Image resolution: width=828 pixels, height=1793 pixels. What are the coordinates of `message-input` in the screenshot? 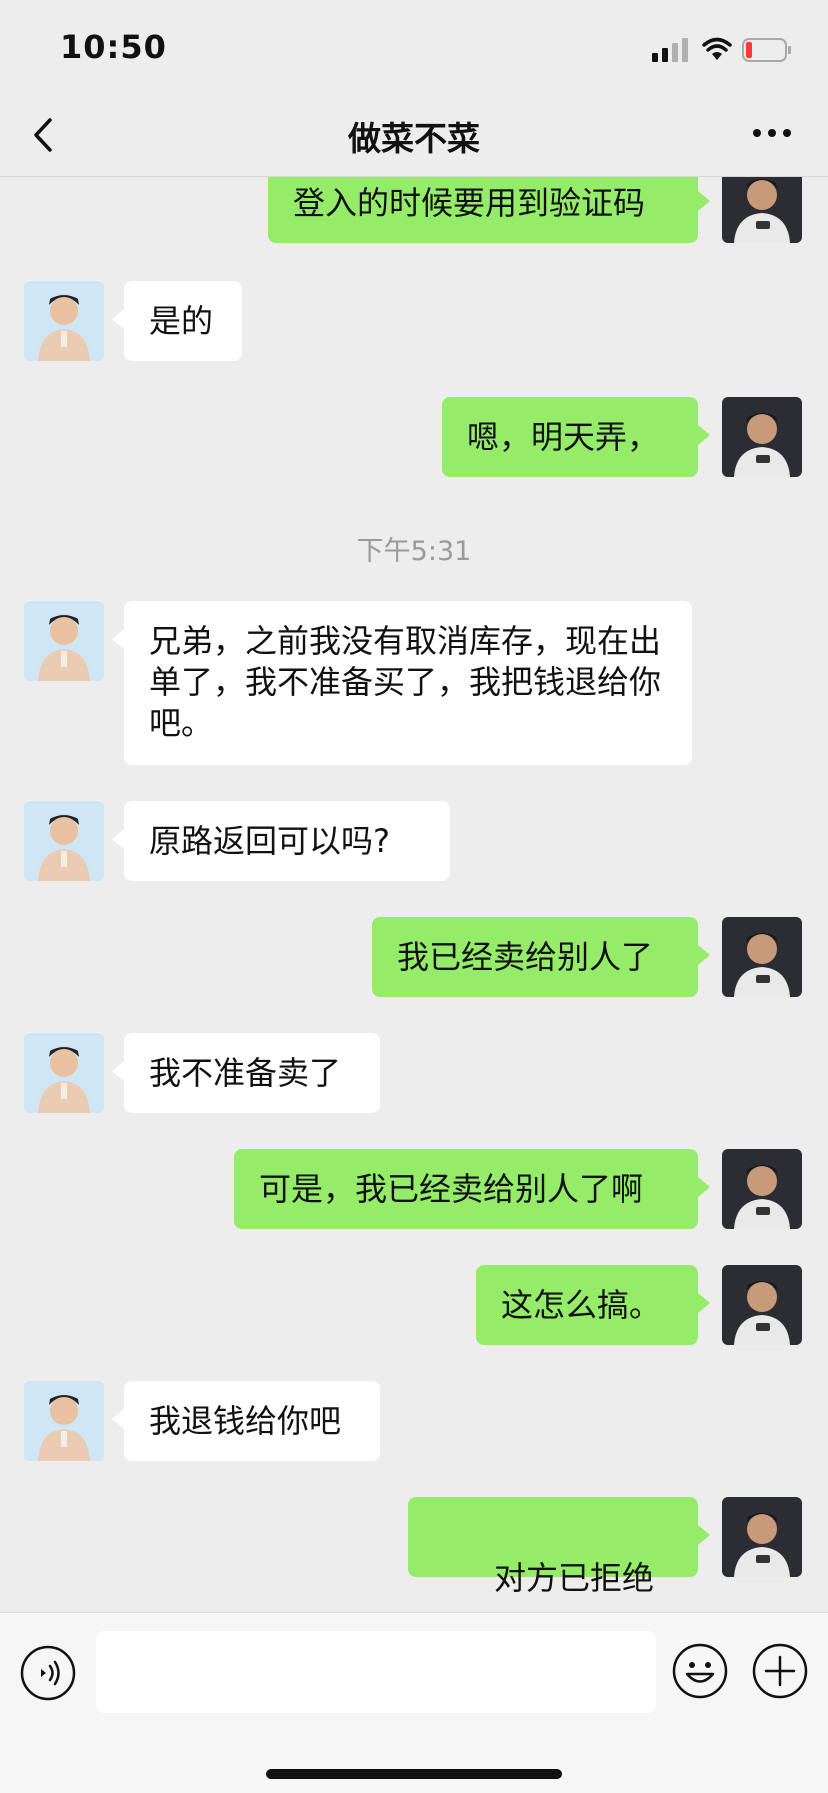 It's located at (376, 1672).